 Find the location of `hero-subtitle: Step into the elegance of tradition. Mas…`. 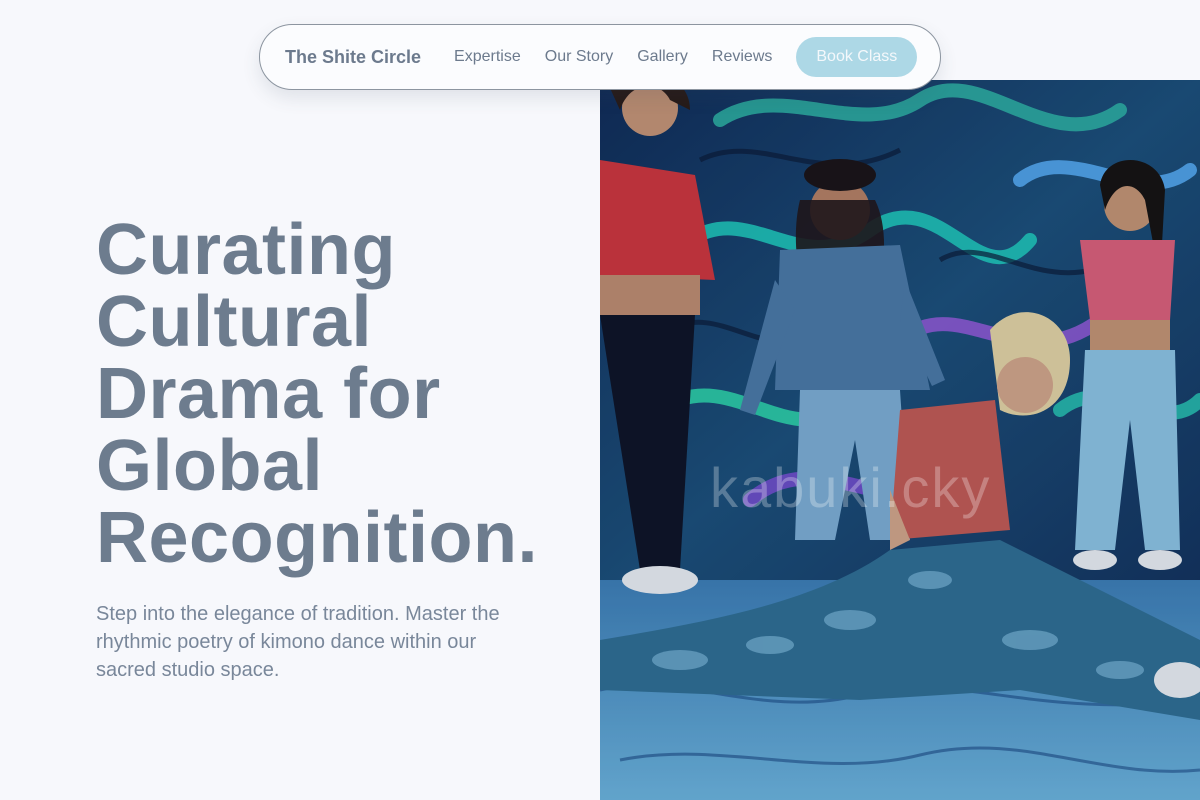

hero-subtitle: Step into the elegance of tradition. Mas… is located at coordinates (298, 642).